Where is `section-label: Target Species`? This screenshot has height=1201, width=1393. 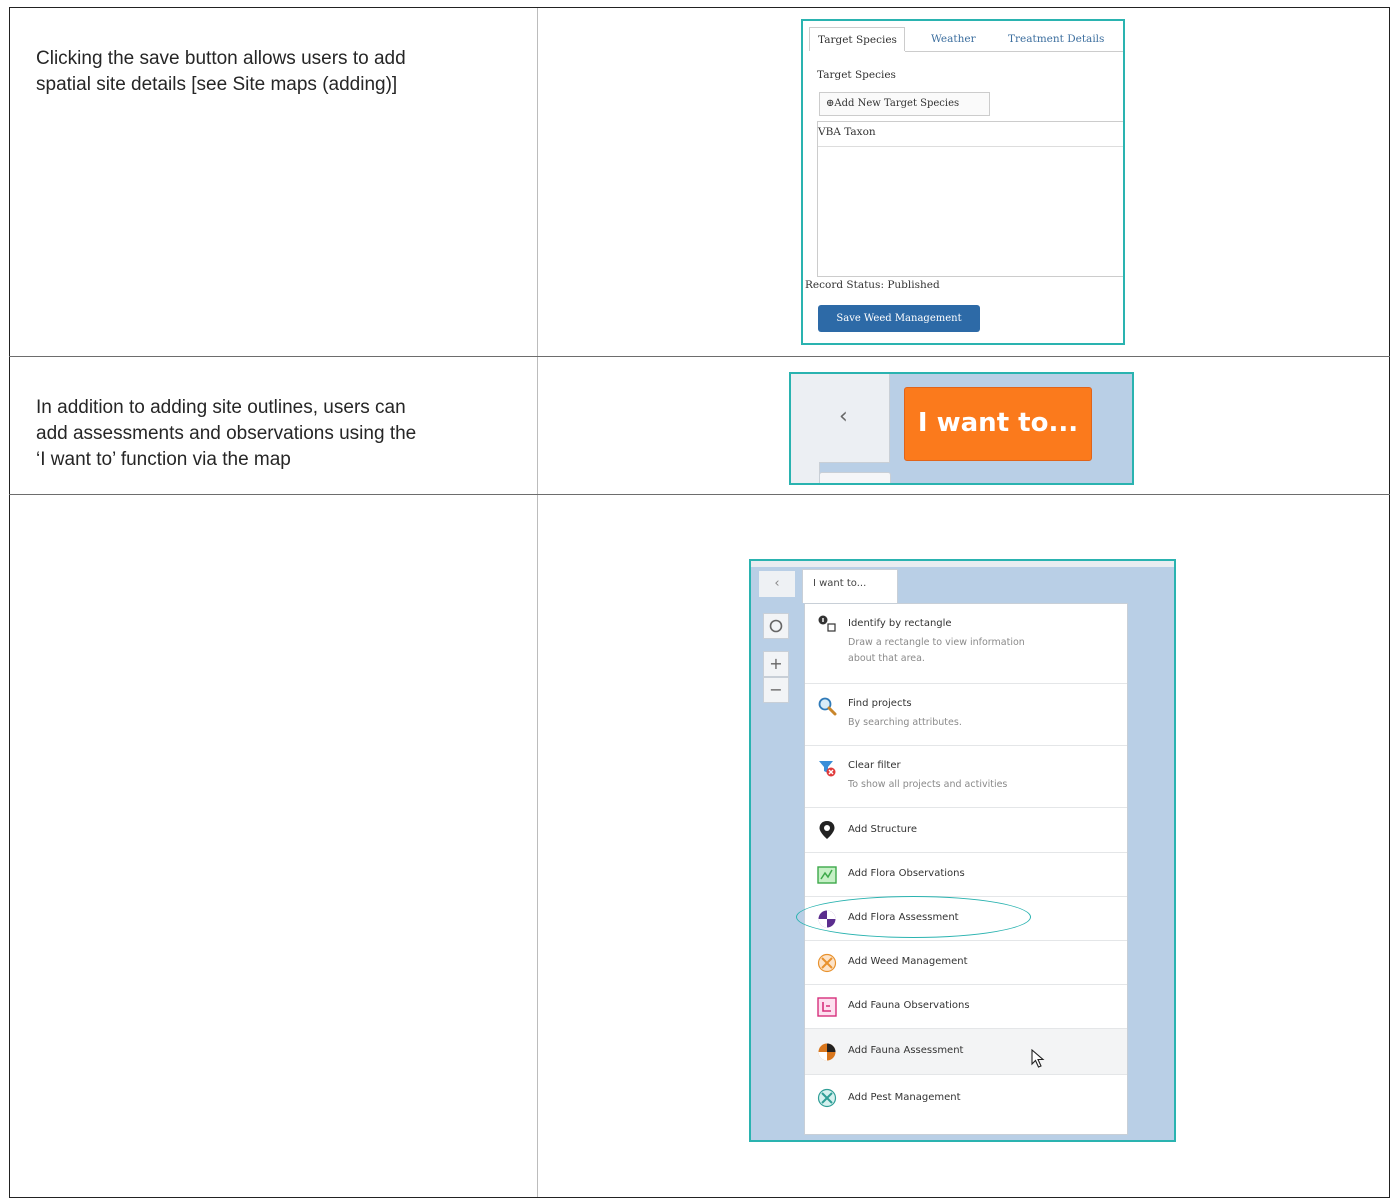 section-label: Target Species is located at coordinates (856, 75).